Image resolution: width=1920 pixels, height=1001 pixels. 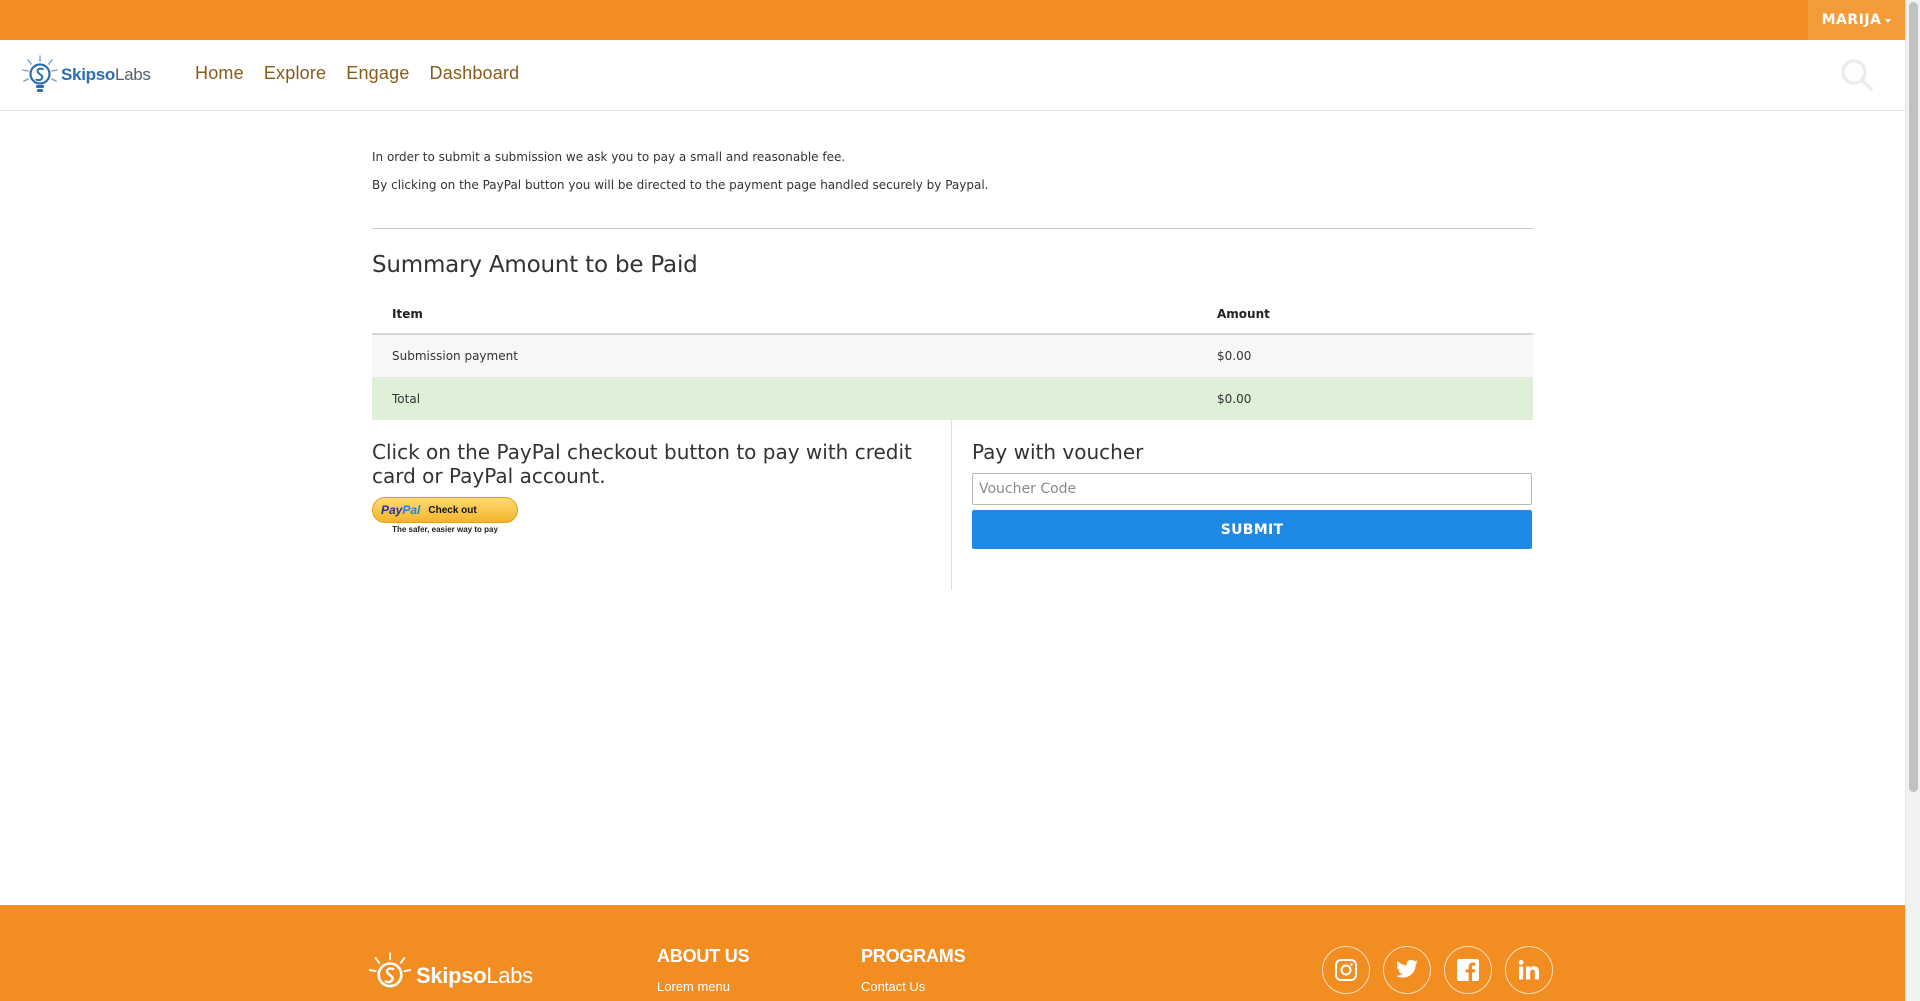 I want to click on page-scrollbar, so click(x=1912, y=500).